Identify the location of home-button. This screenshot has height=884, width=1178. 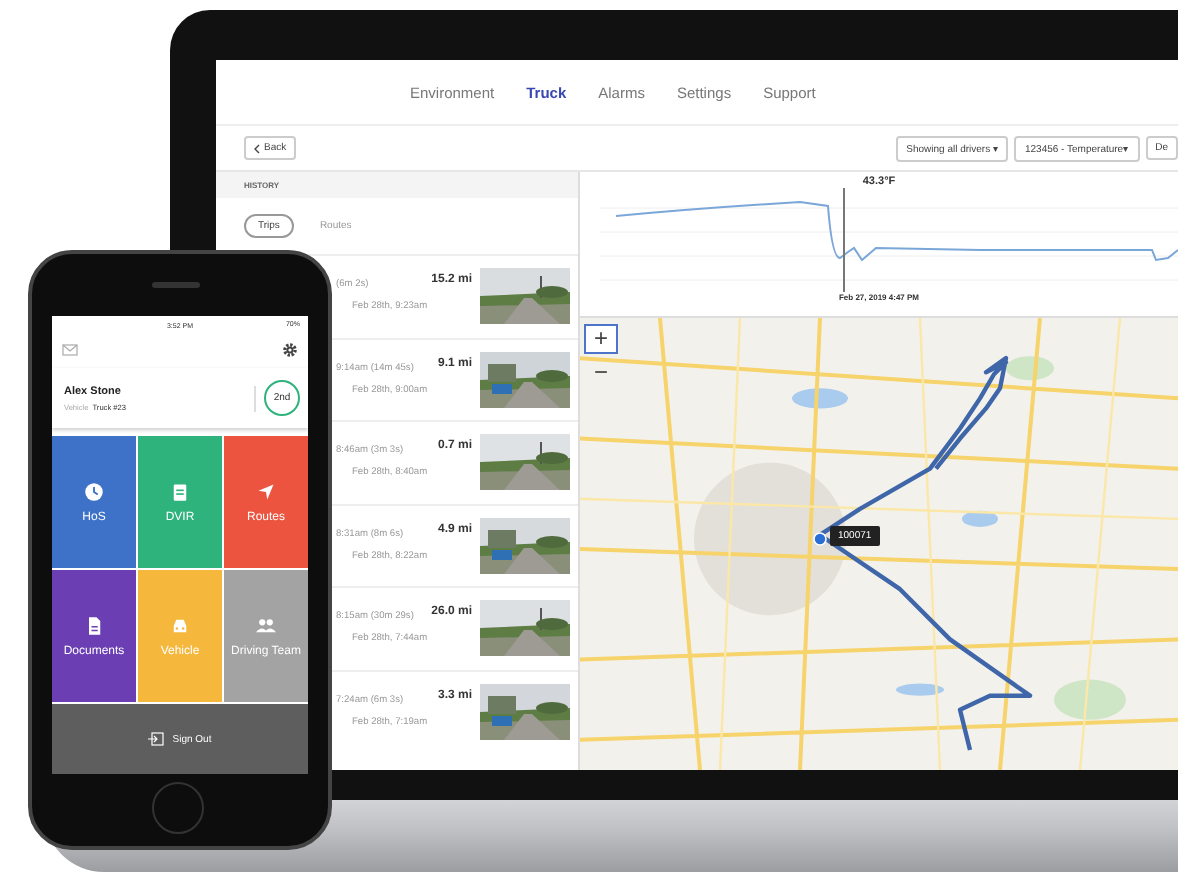
(178, 808).